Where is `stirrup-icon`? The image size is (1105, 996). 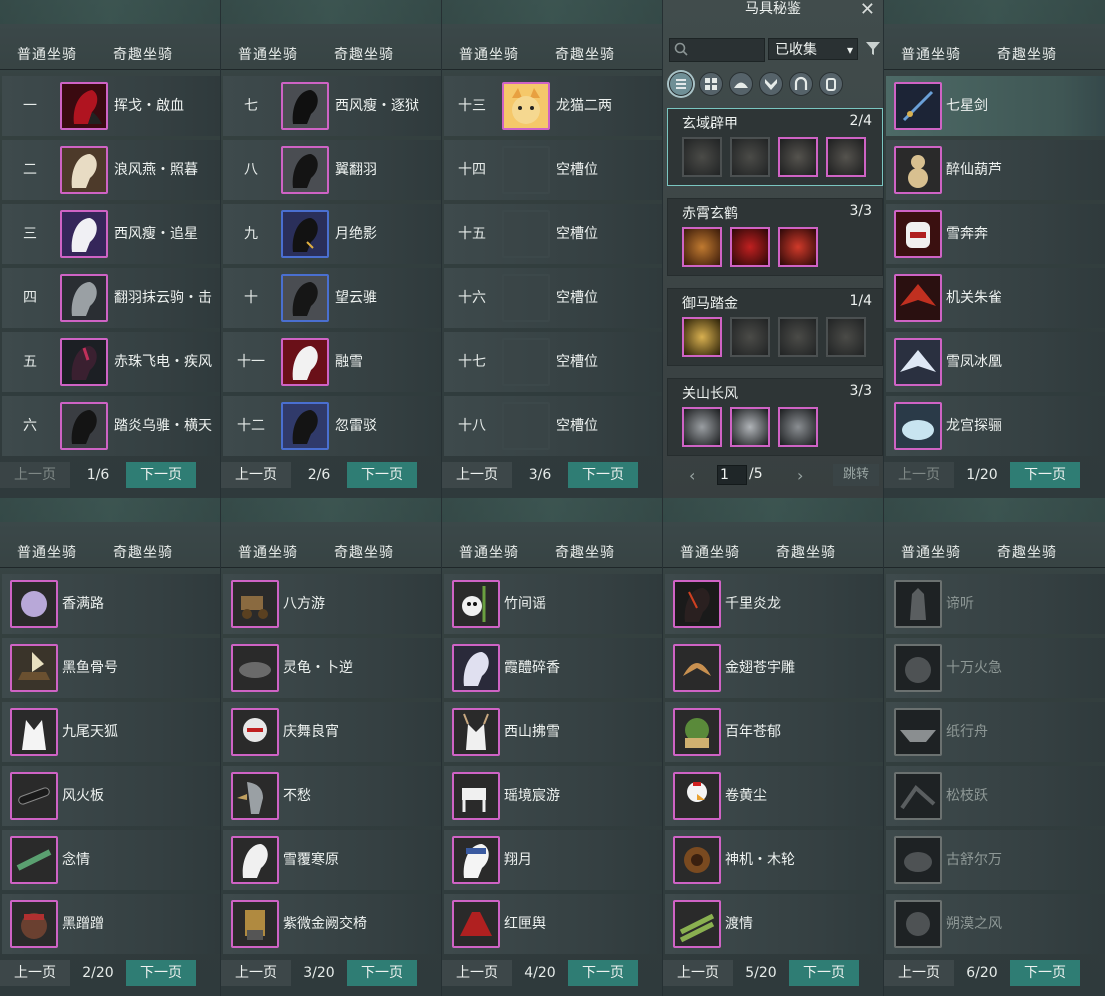 stirrup-icon is located at coordinates (831, 84).